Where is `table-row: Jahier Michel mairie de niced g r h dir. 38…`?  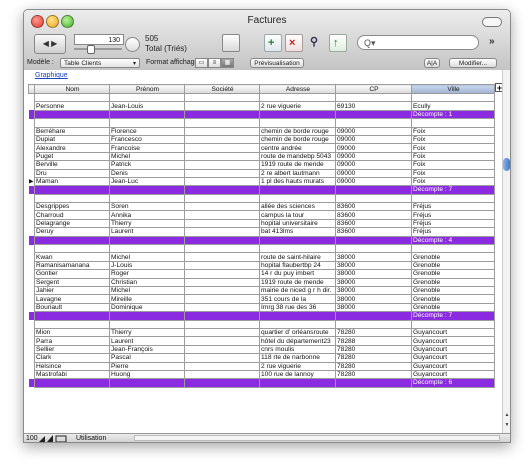
table-row: Jahier Michel mairie de niced g r h dir. 38… is located at coordinates (262, 290).